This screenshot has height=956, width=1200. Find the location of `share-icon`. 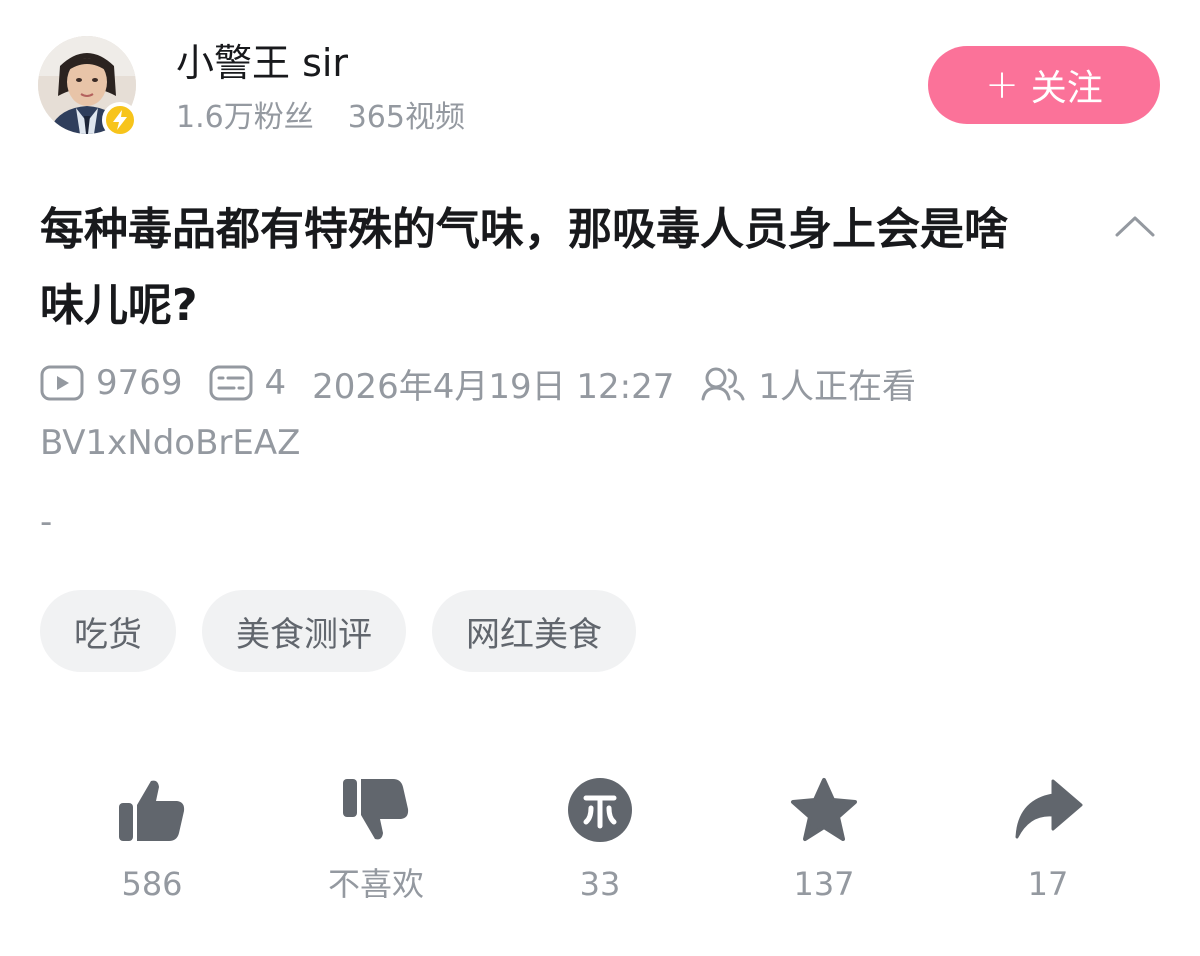

share-icon is located at coordinates (1048, 810).